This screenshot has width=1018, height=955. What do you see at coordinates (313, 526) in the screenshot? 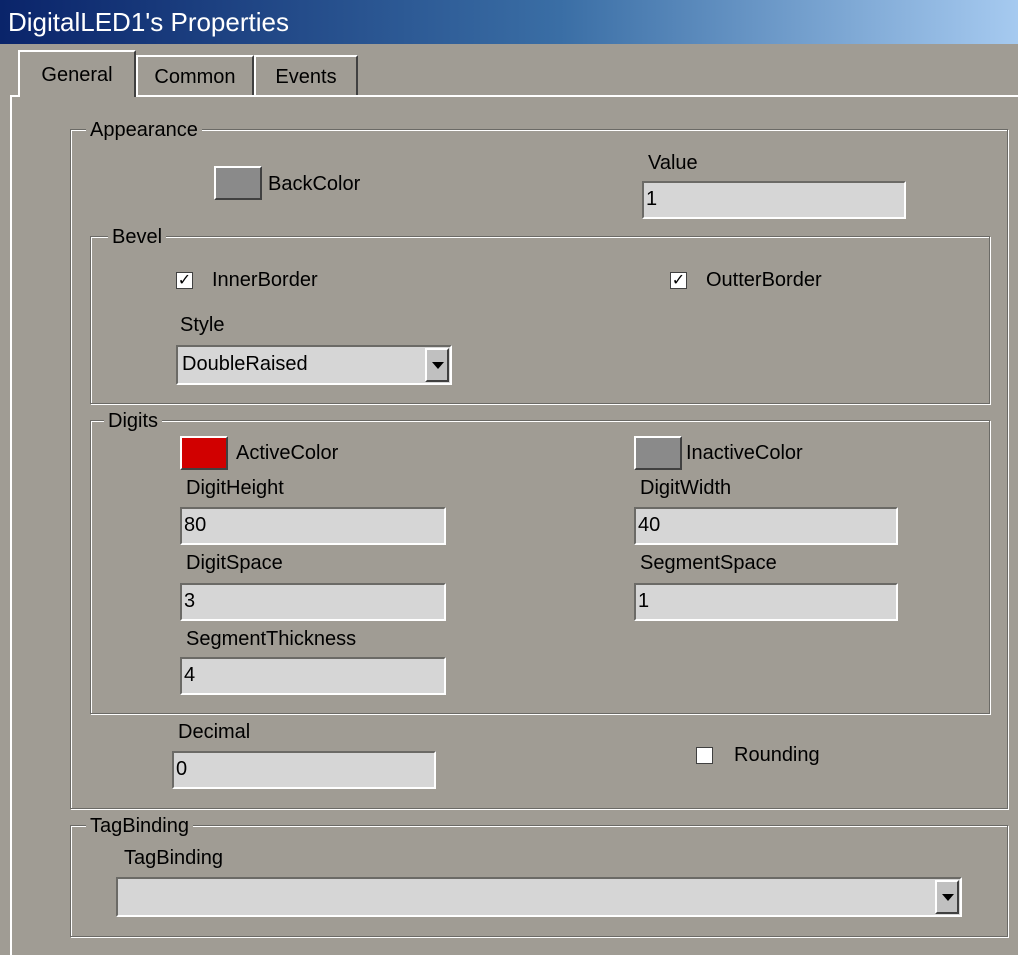
I see `digitheight-input: 80` at bounding box center [313, 526].